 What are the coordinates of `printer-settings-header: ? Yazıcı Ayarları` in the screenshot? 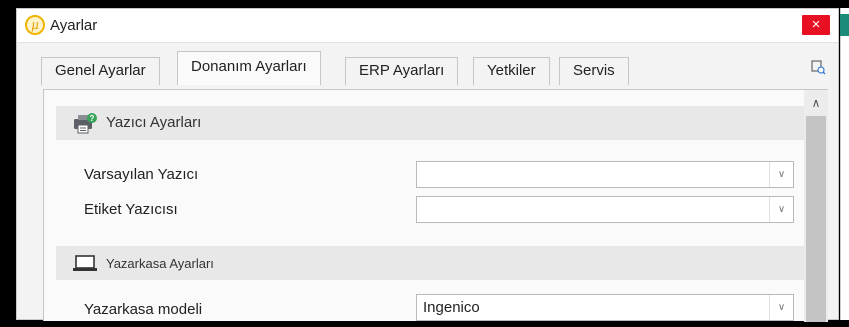 It's located at (430, 123).